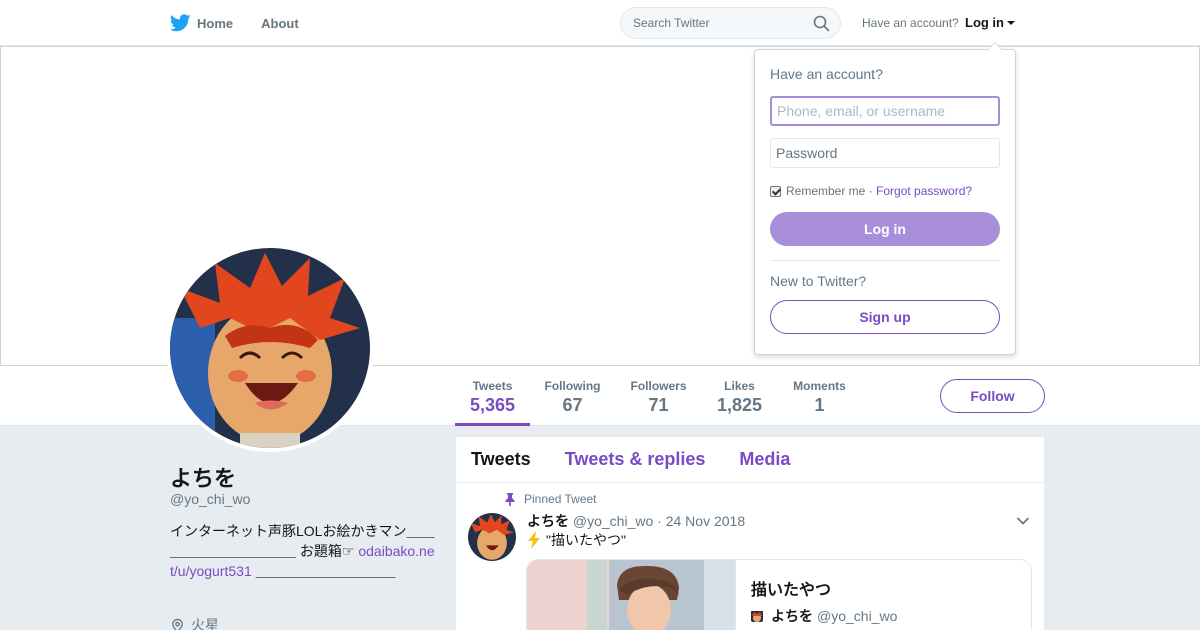 This screenshot has height=630, width=1200. I want to click on profile-location: 火星, so click(194, 622).